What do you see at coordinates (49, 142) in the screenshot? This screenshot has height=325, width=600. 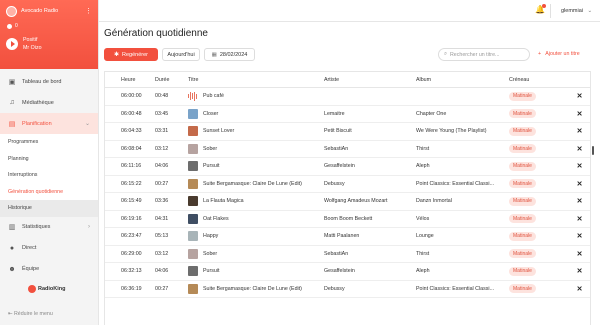 I see `nav-sub-programmes: Programmes` at bounding box center [49, 142].